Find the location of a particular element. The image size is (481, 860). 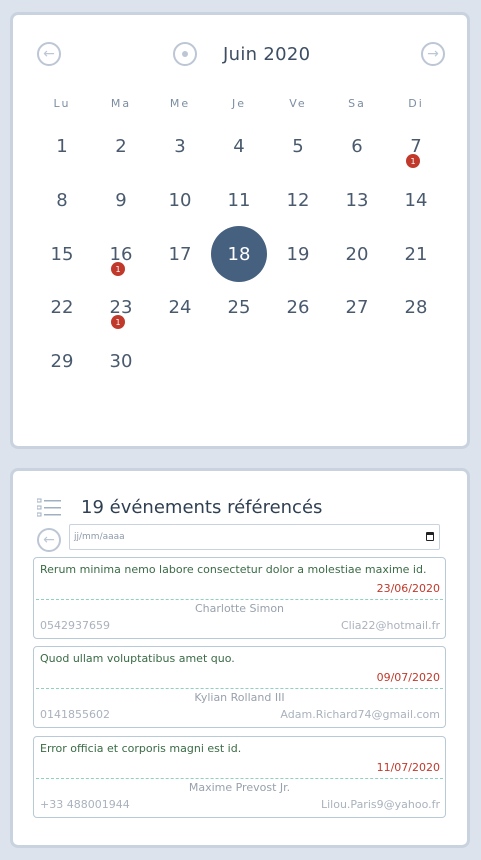

weekday-label: Di is located at coordinates (416, 103).